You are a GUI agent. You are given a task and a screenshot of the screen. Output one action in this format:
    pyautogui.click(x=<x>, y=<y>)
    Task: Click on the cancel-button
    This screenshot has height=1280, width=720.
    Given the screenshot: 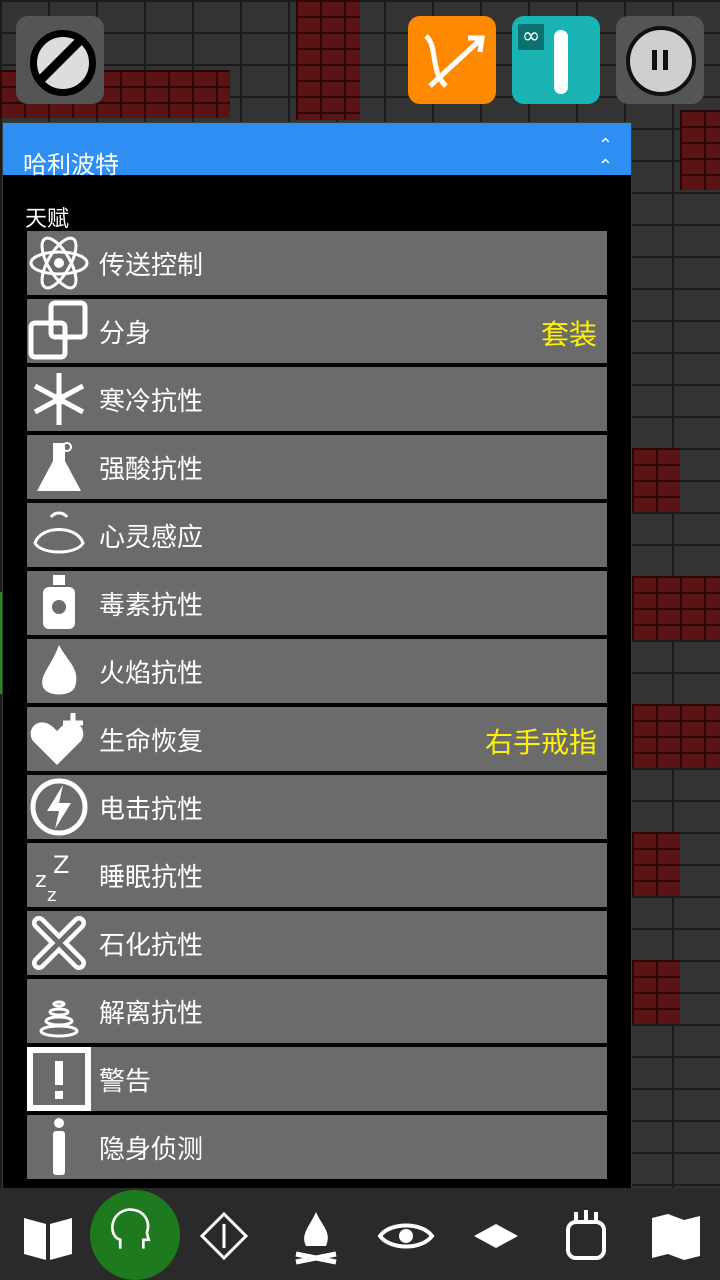 What is the action you would take?
    pyautogui.click(x=60, y=60)
    